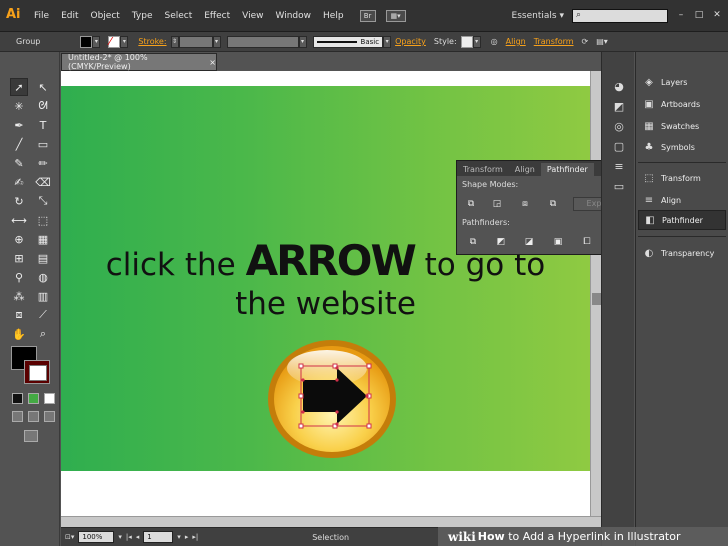  What do you see at coordinates (105, 16) in the screenshot?
I see `menu-object: Object` at bounding box center [105, 16].